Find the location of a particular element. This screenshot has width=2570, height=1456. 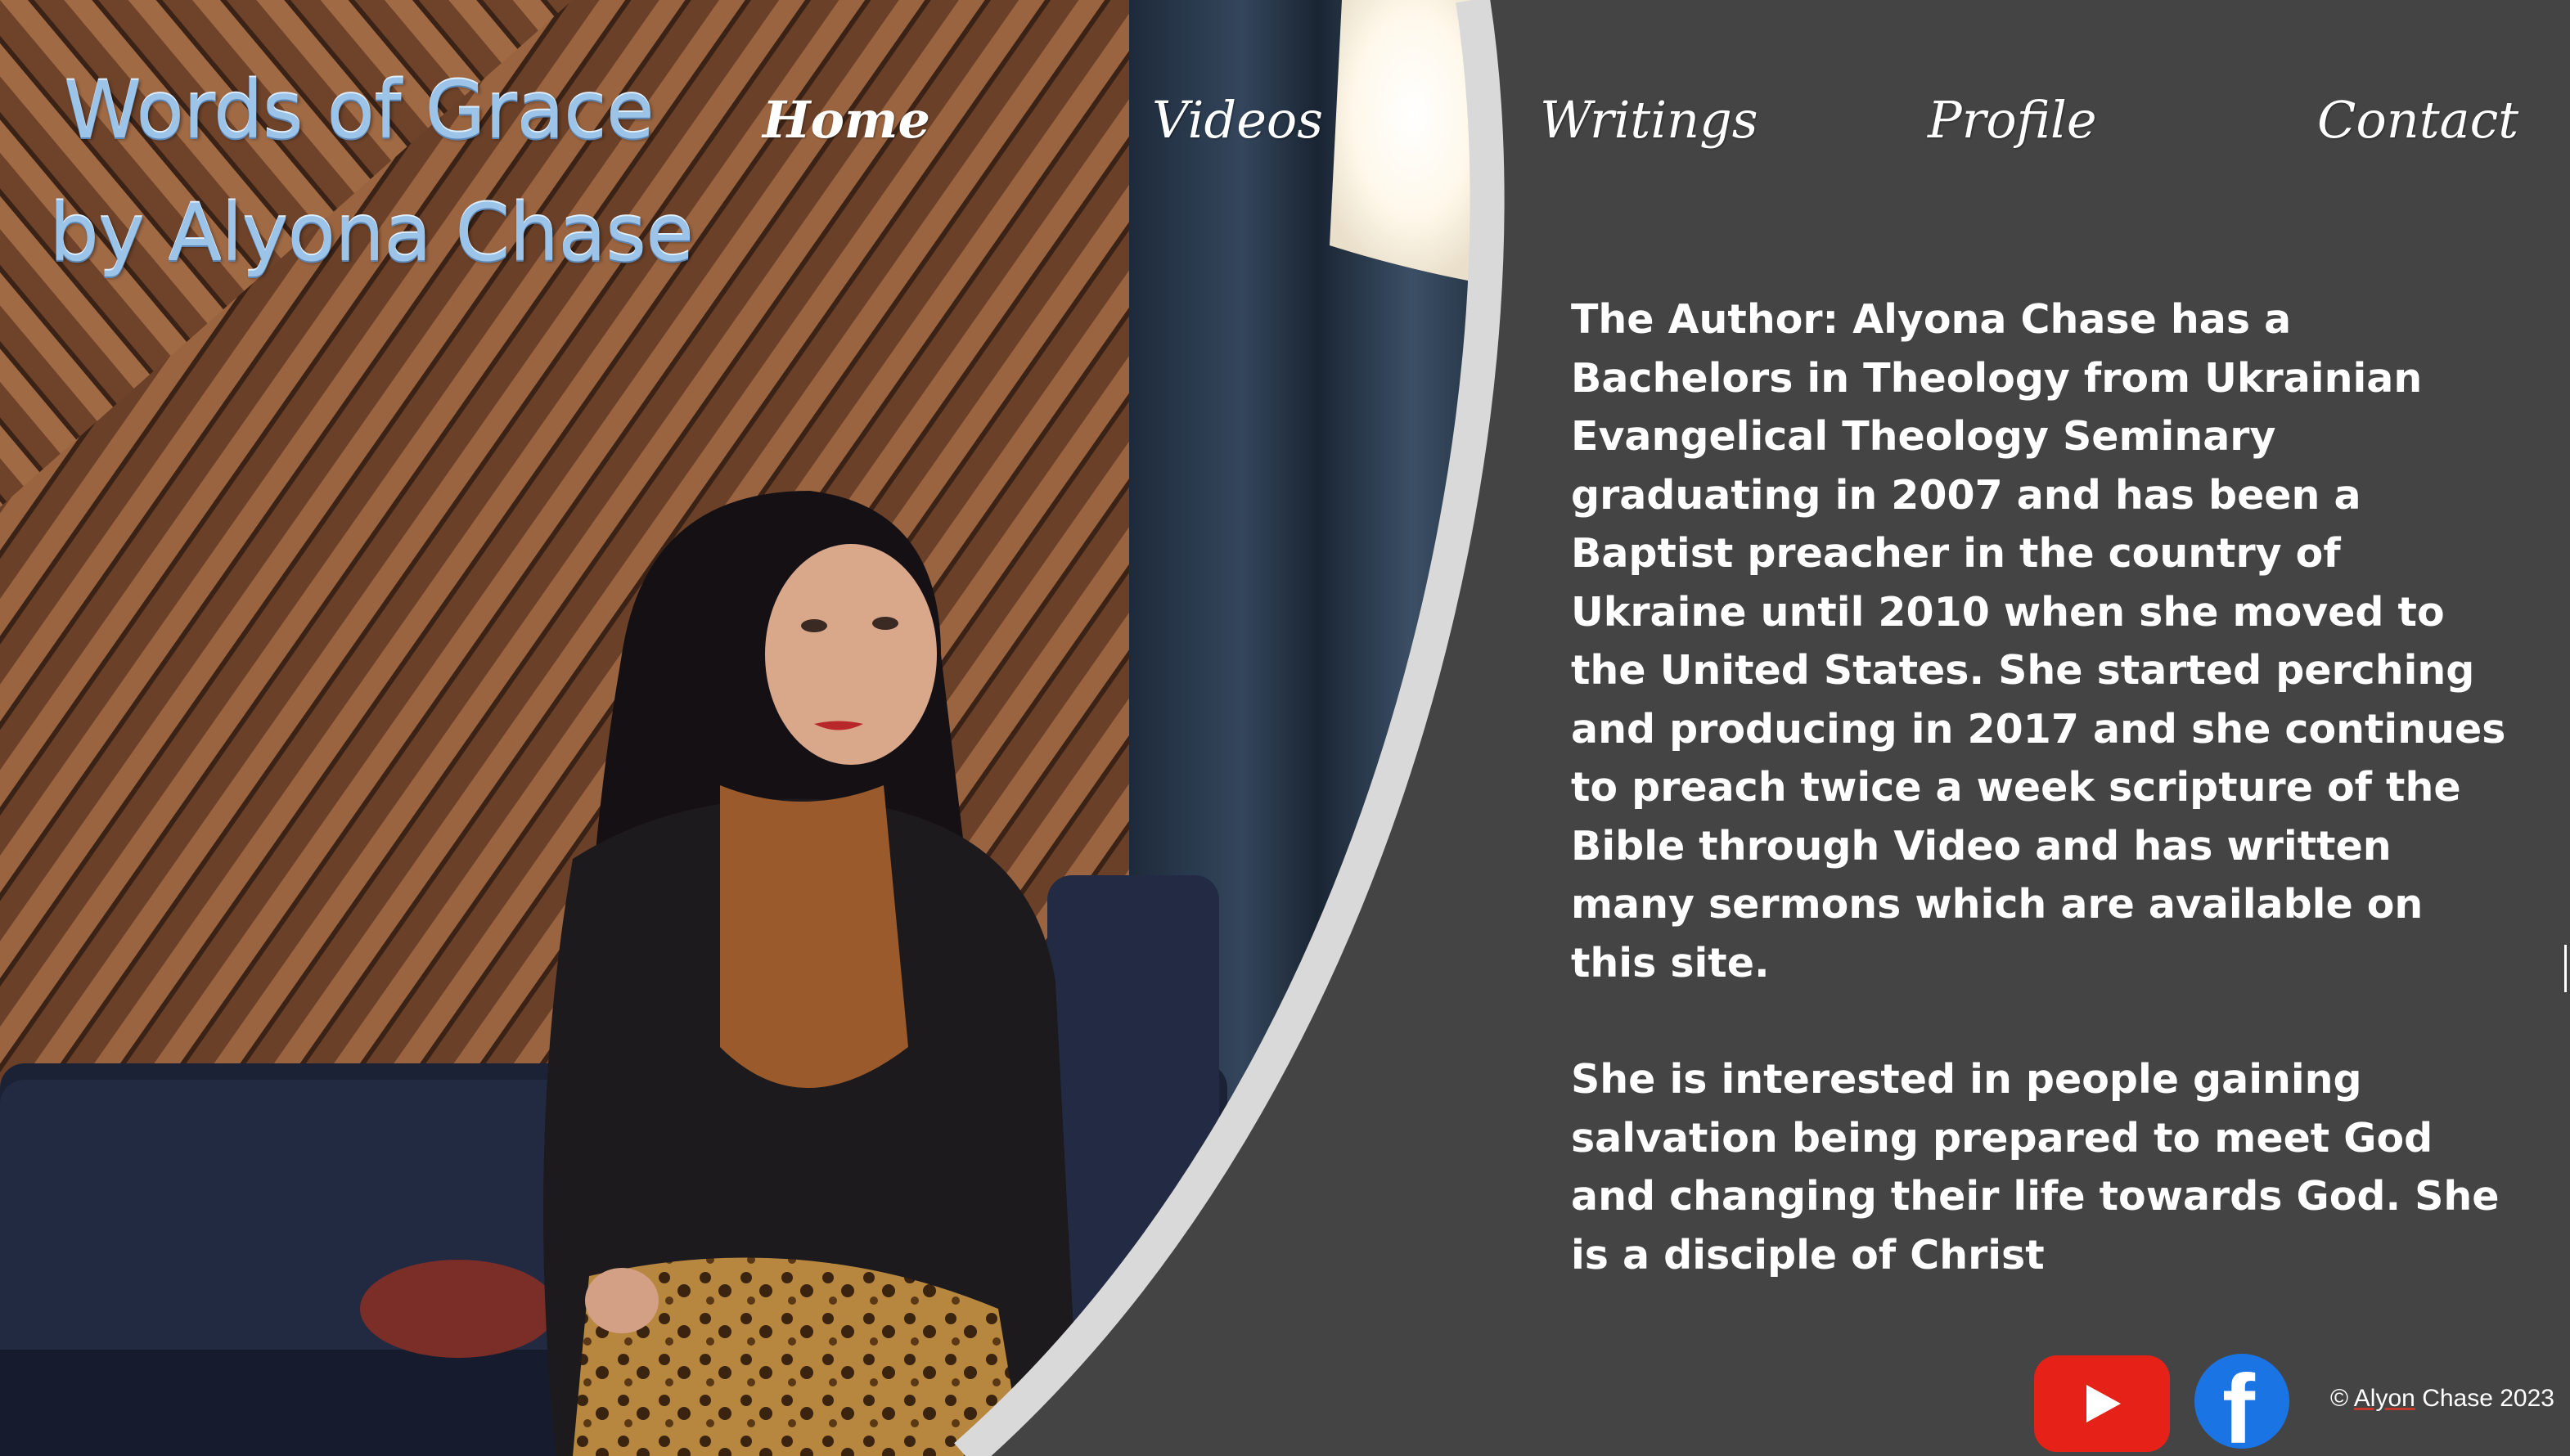

facebook-link: f is located at coordinates (2242, 1401).